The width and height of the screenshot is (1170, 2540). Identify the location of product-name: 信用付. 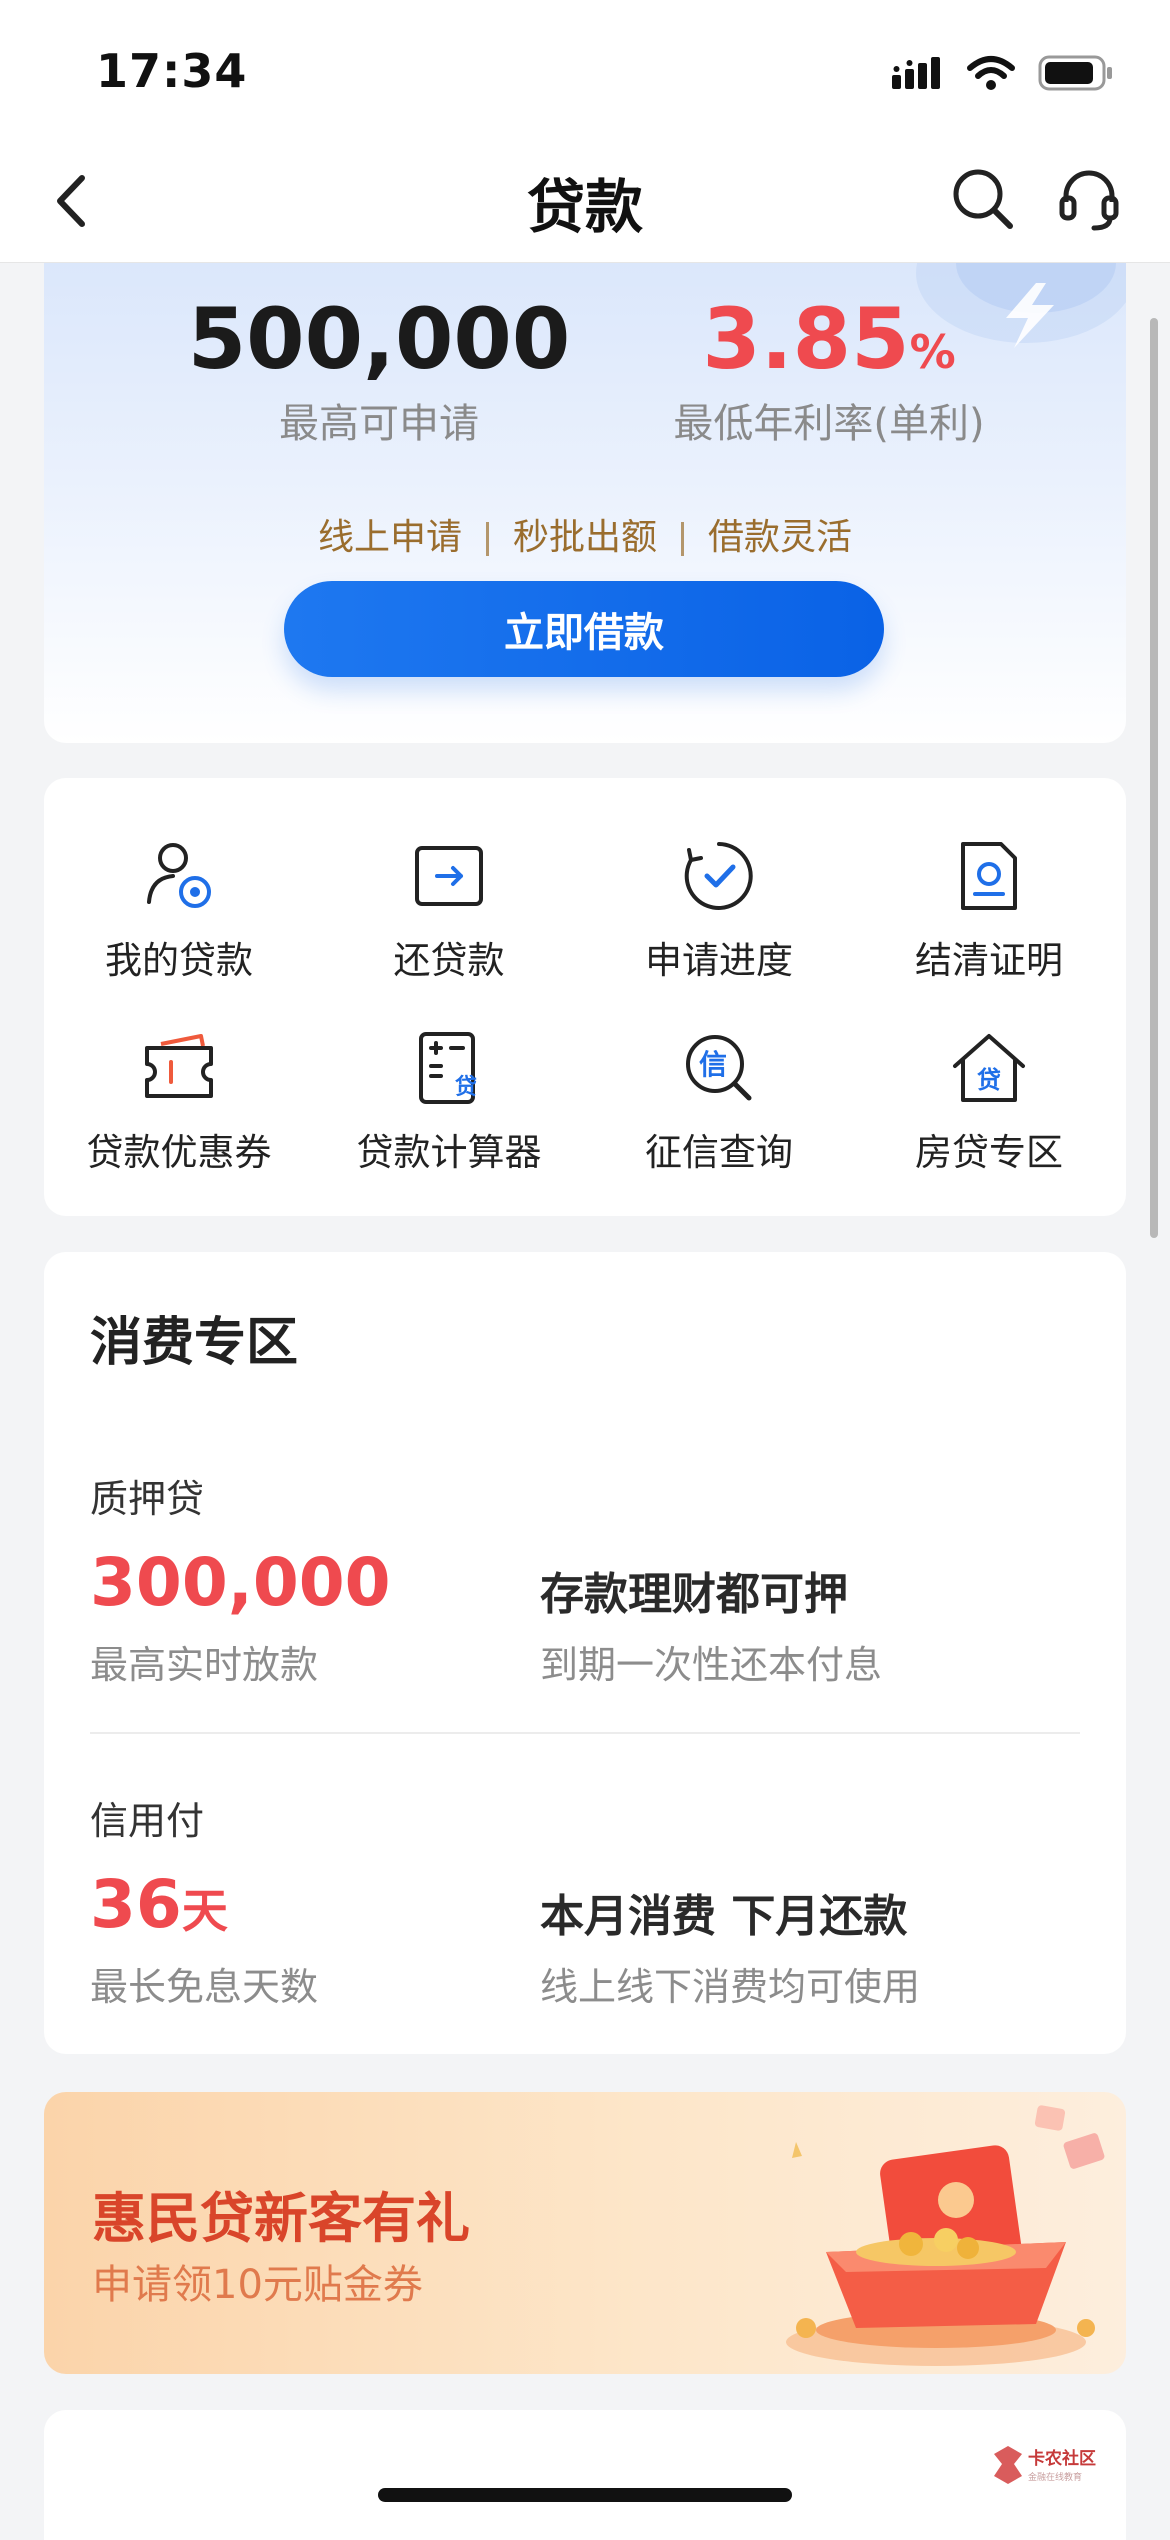
(147, 1821).